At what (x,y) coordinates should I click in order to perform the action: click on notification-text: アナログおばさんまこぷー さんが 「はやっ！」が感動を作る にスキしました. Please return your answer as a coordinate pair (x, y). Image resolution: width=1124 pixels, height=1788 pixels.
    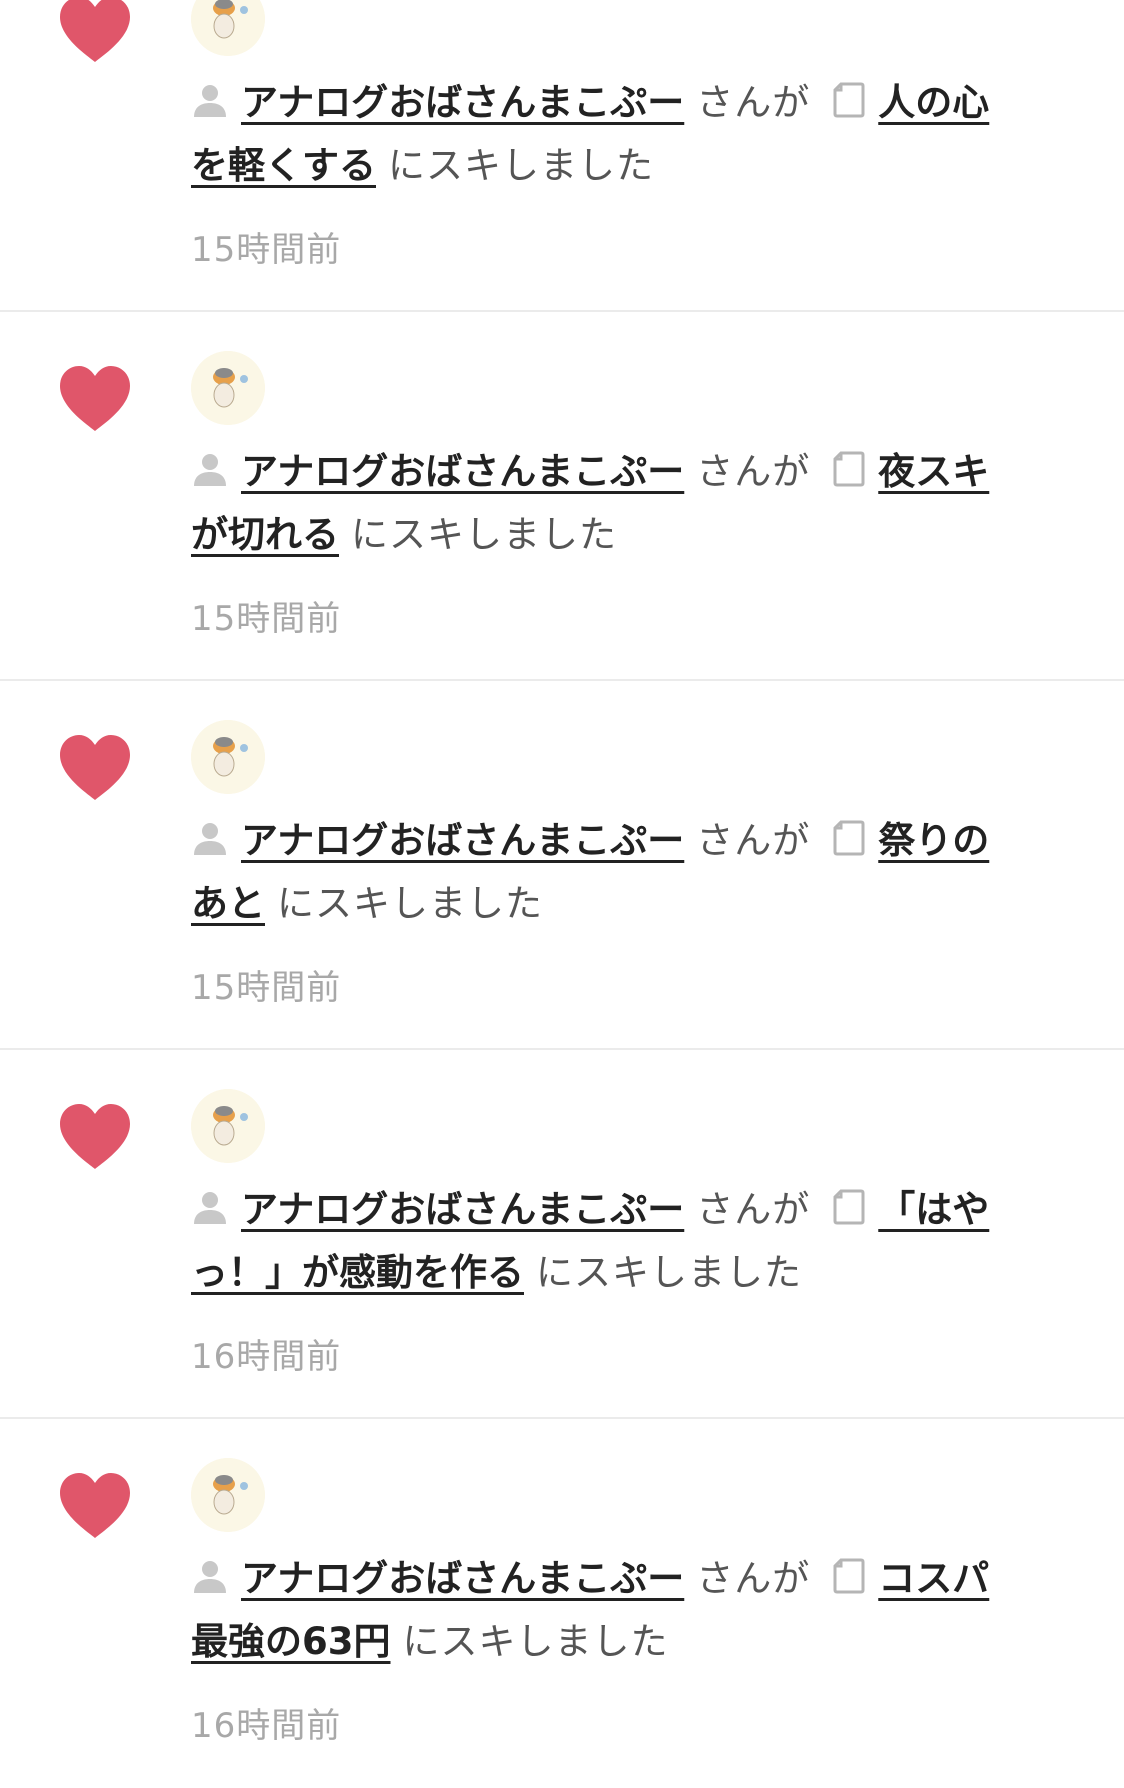
    Looking at the image, I should click on (606, 1241).